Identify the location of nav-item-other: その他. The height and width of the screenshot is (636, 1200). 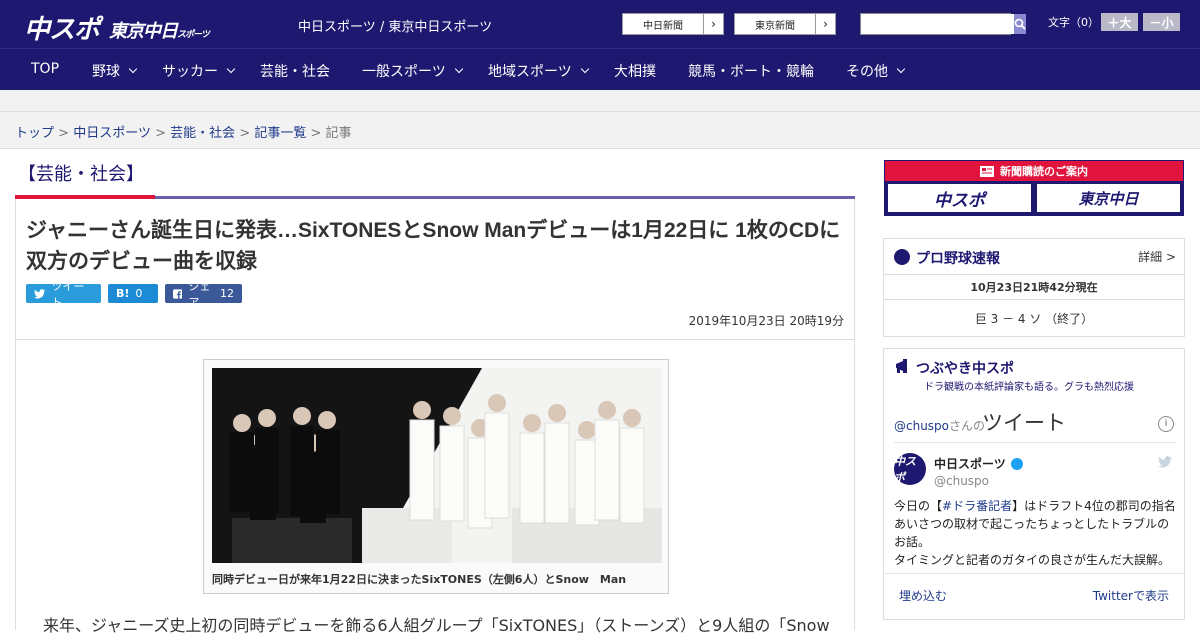
(876, 71).